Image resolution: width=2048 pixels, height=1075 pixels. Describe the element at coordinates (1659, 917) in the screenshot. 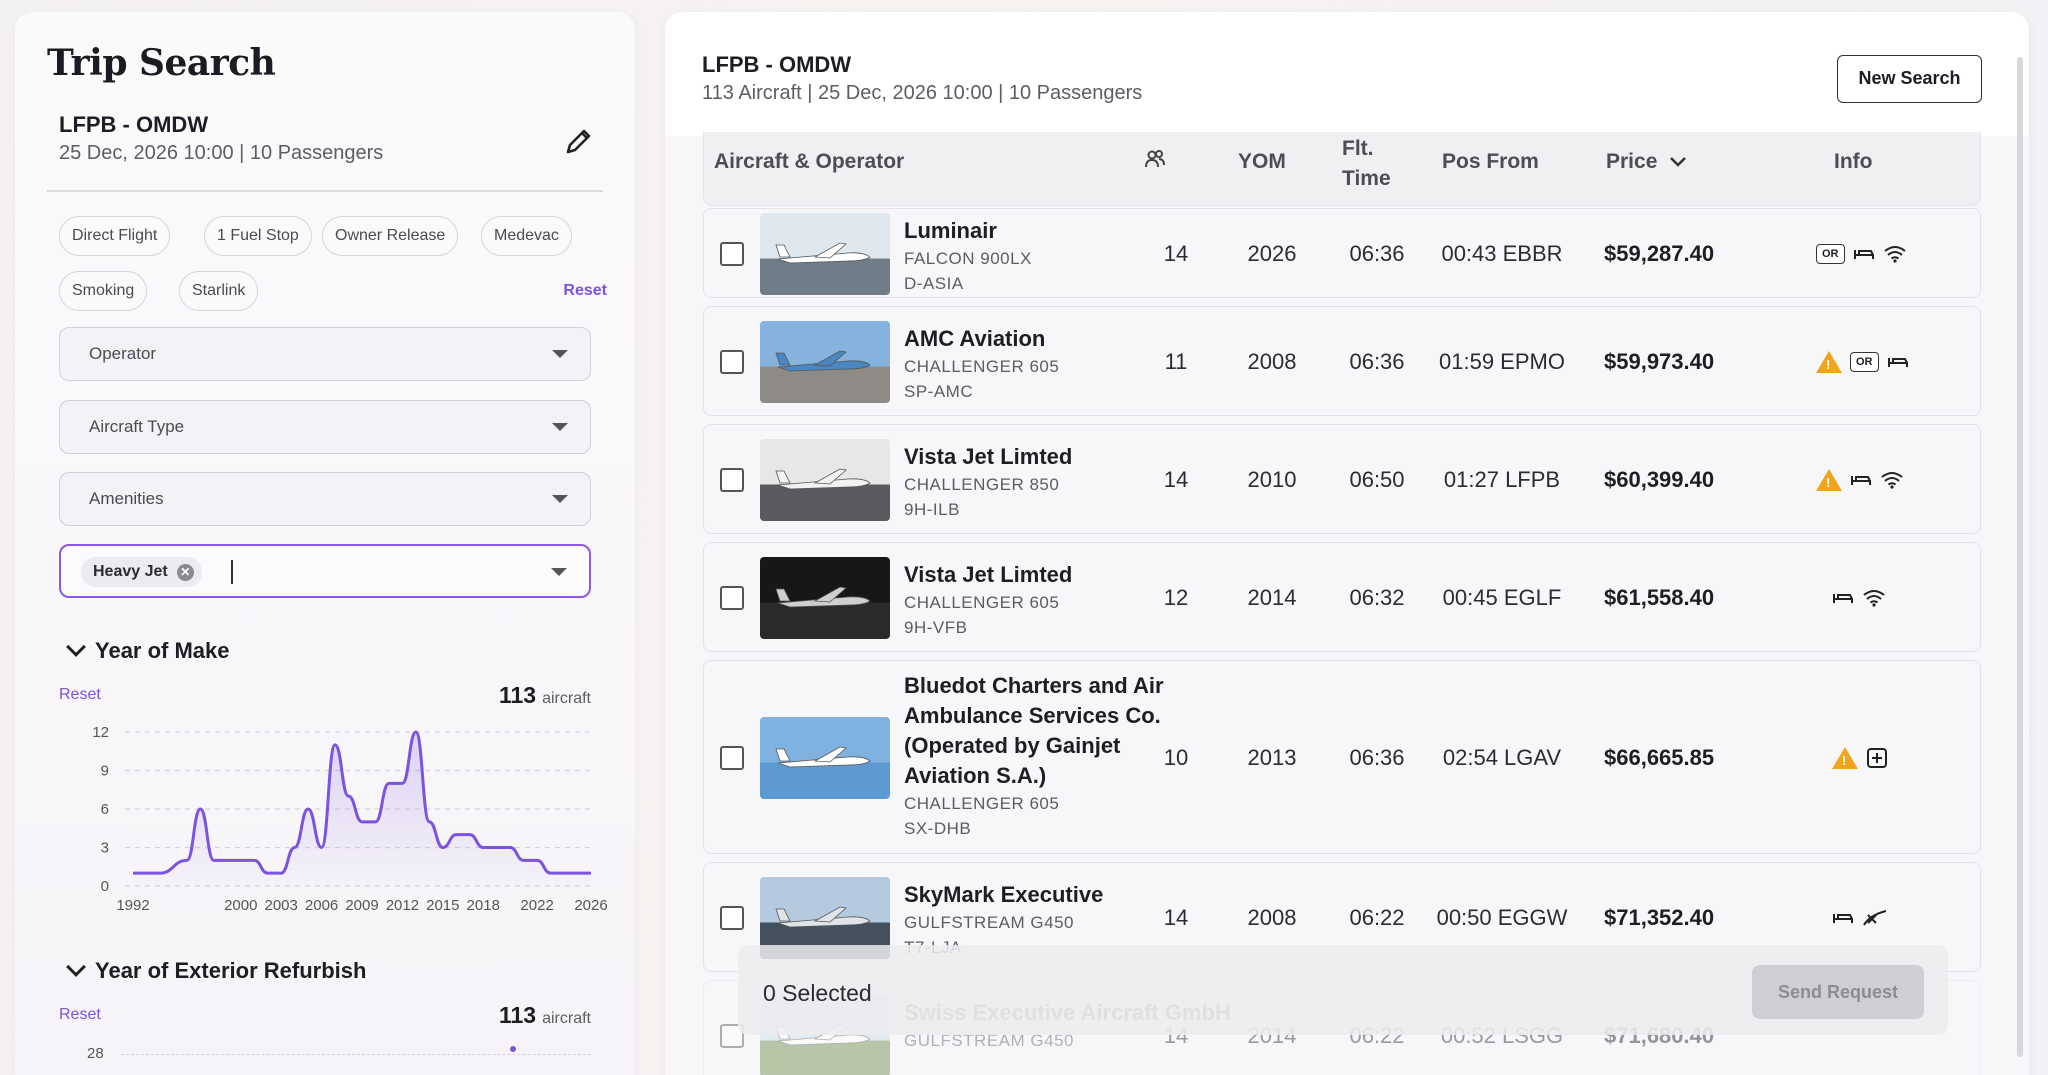

I see `price-cell: $71,352.40` at that location.